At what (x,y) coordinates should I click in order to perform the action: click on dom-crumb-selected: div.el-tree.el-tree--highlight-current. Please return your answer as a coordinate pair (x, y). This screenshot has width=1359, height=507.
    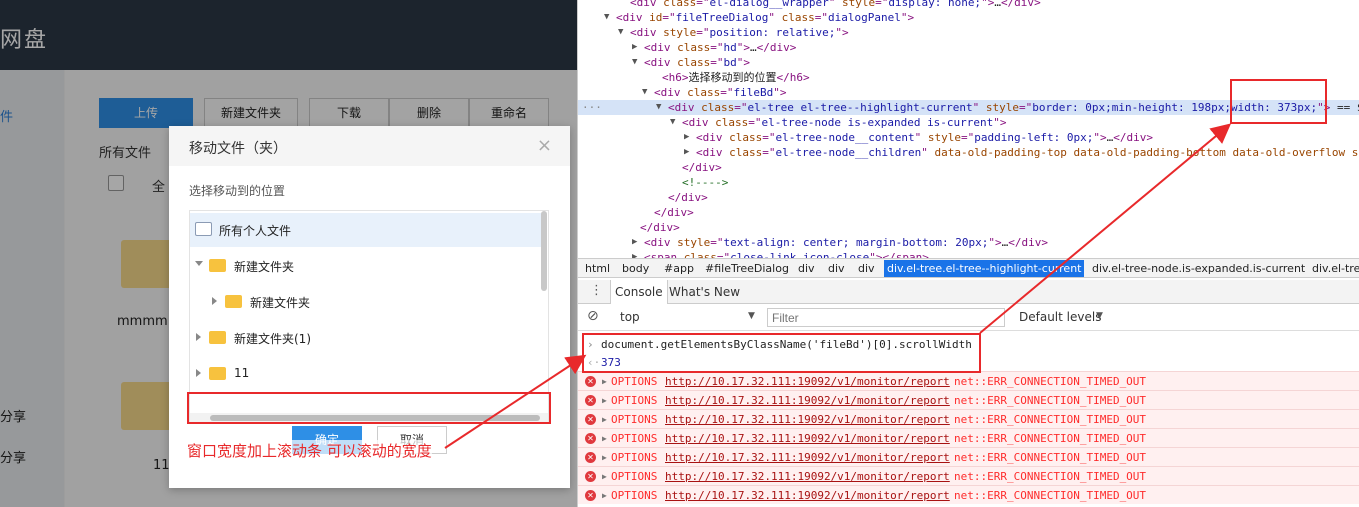
    Looking at the image, I should click on (984, 268).